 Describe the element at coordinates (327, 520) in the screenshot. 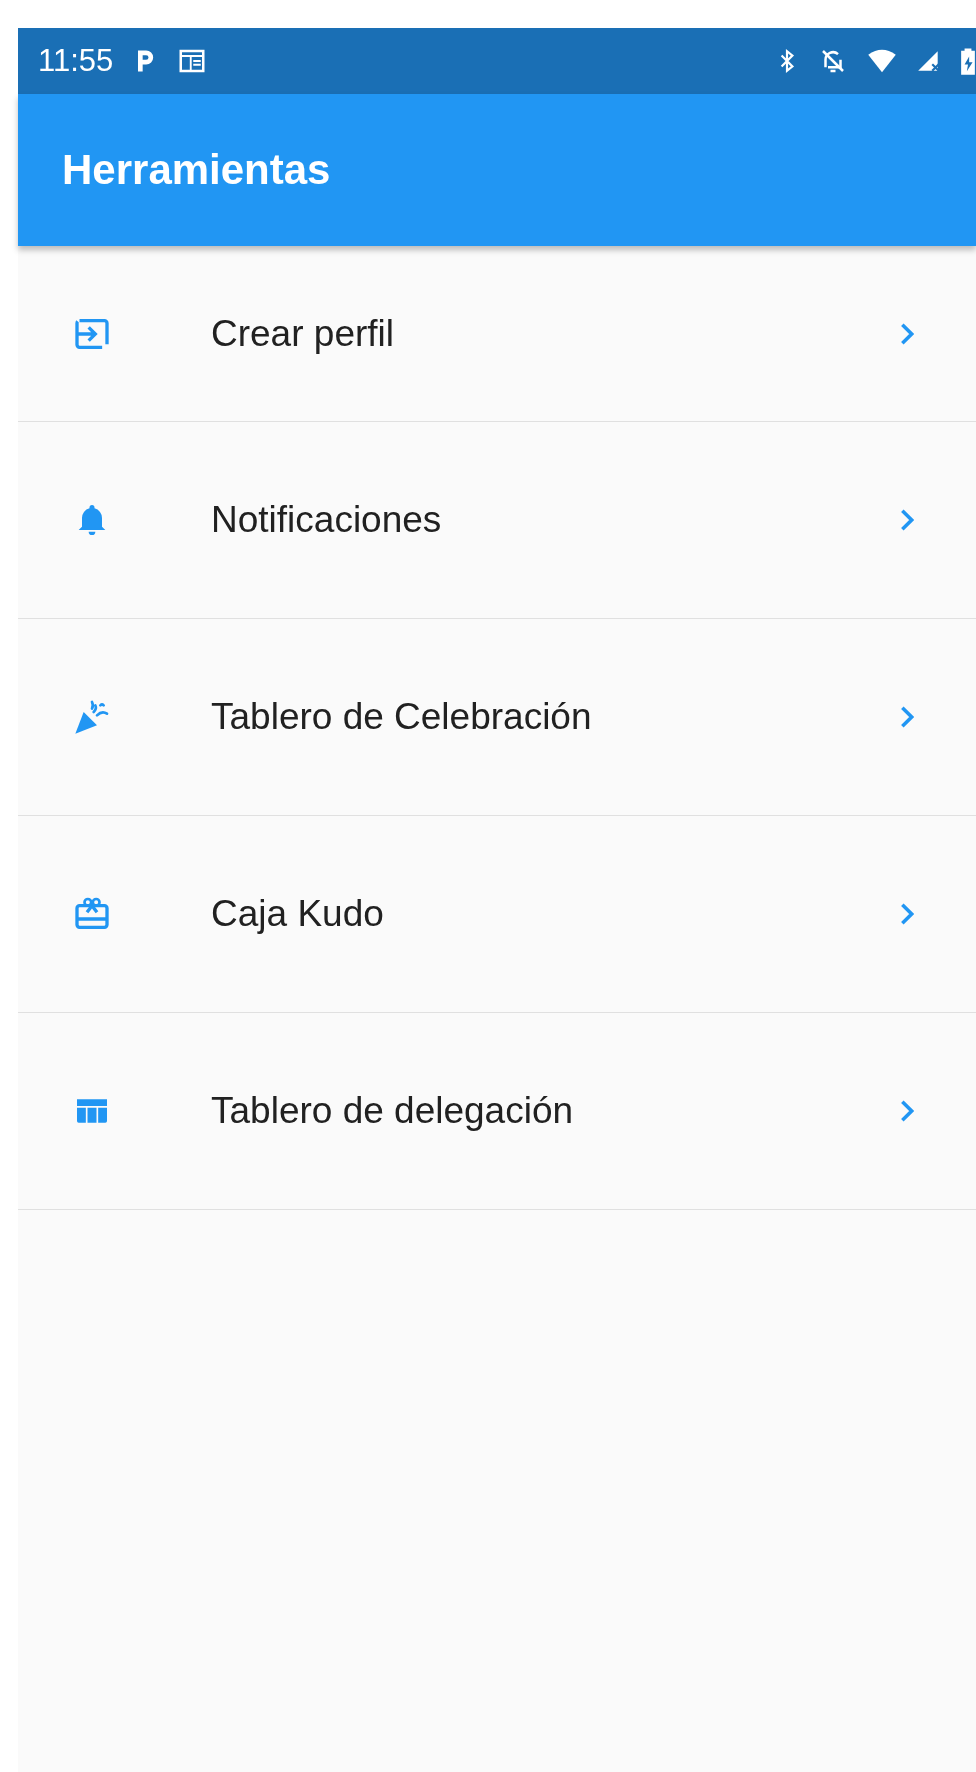

I see `item-label: Notificaciones` at that location.